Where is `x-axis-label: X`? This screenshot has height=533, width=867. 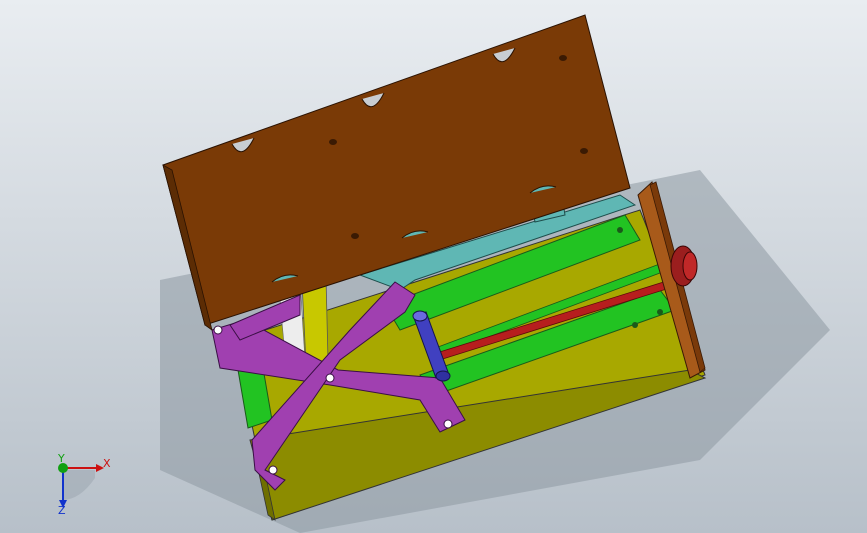 x-axis-label: X is located at coordinates (107, 463).